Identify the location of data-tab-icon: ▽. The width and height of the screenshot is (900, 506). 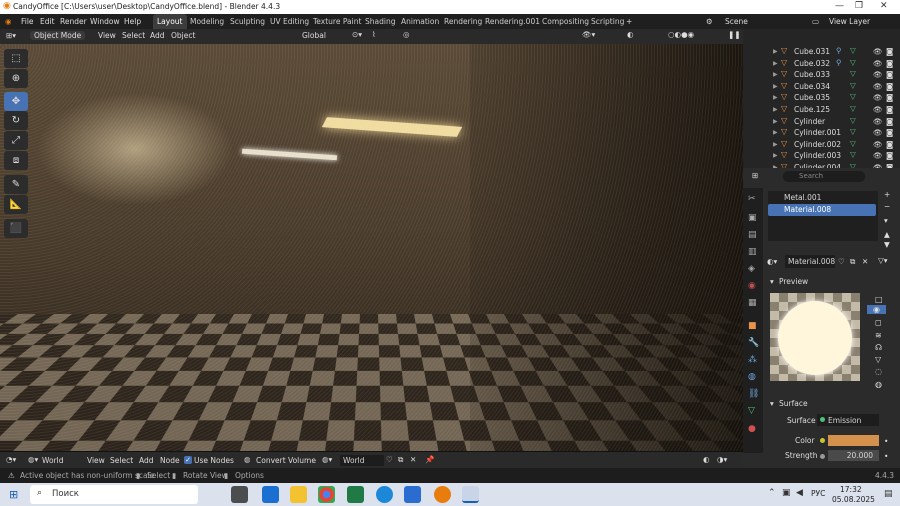
(751, 411).